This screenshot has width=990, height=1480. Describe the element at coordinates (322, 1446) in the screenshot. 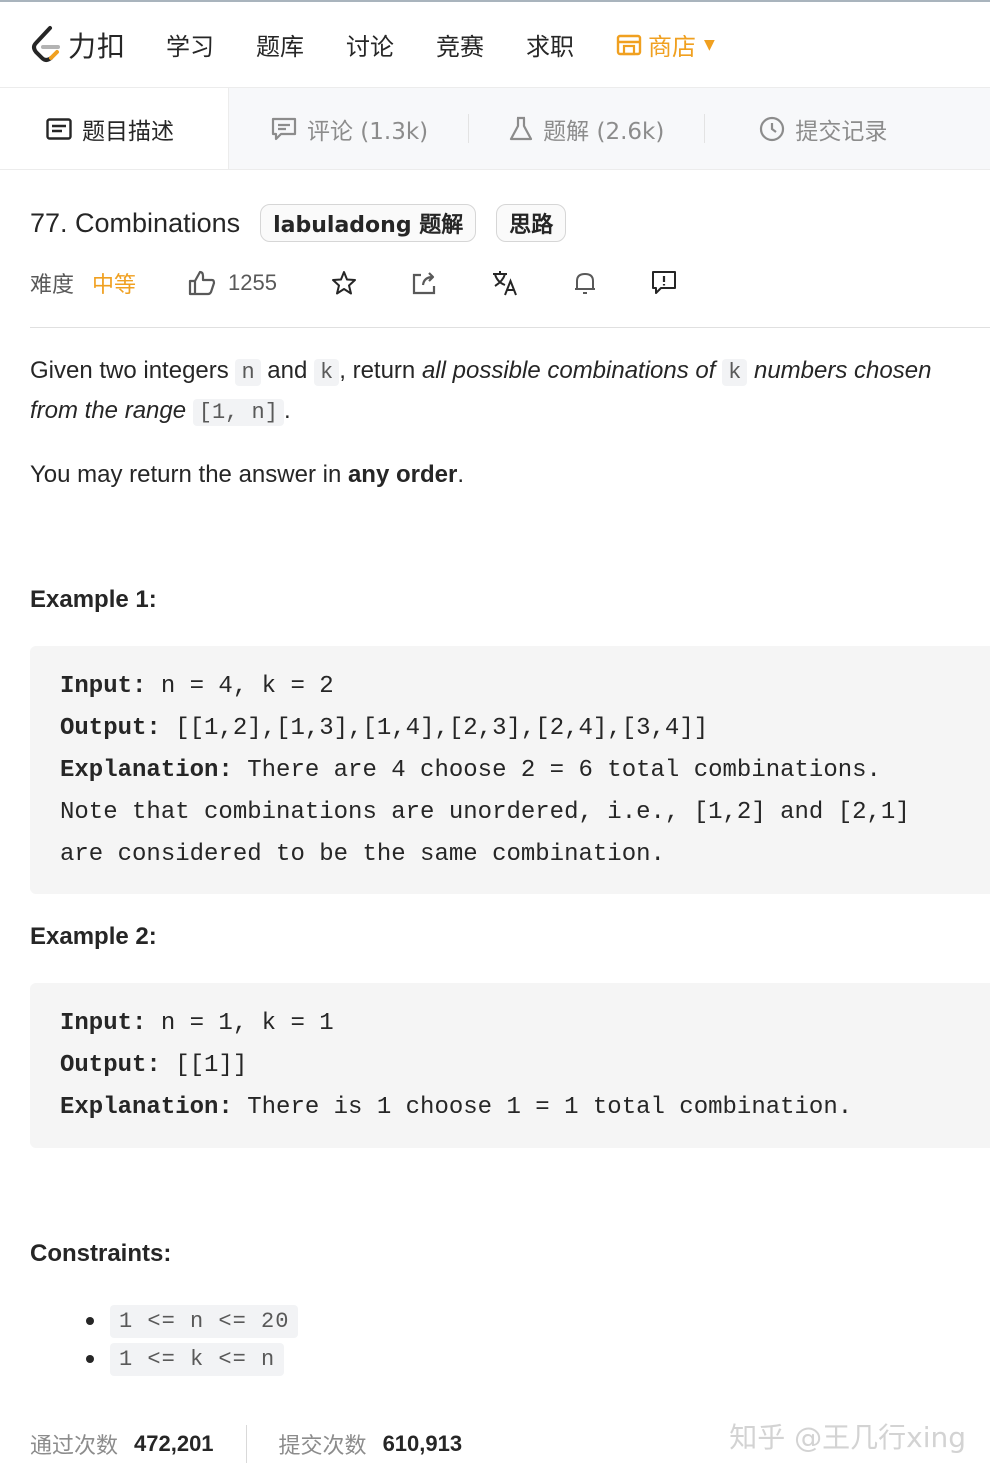

I see `submitted-label: 提交次数` at that location.